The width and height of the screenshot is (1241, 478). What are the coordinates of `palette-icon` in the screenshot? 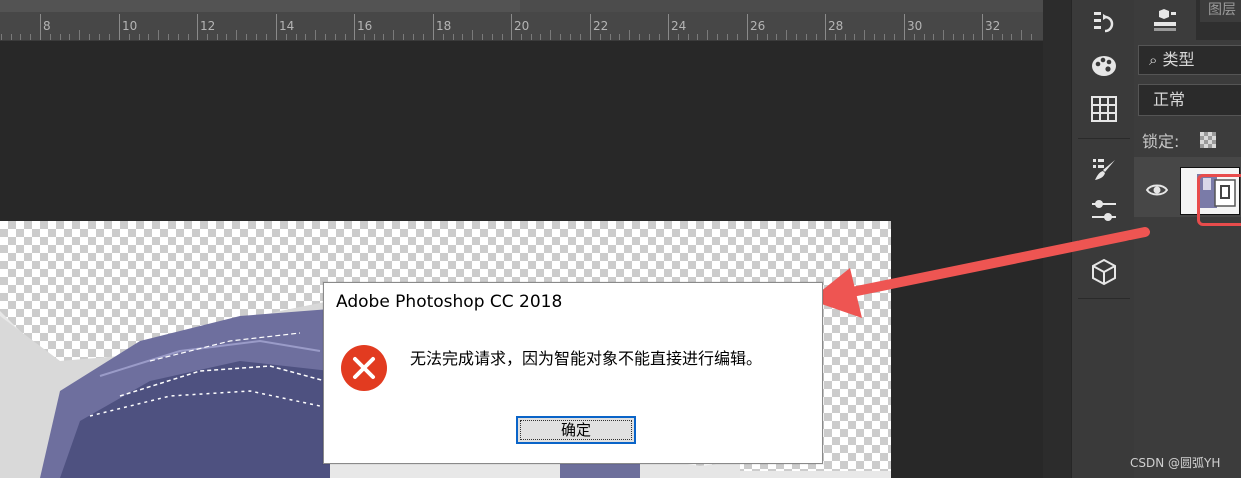 It's located at (1104, 66).